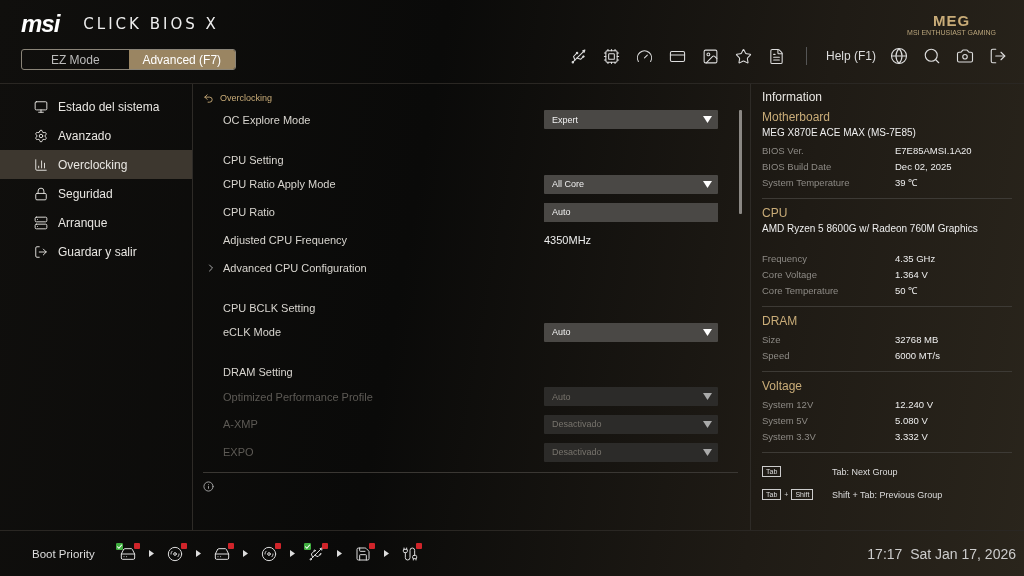 The height and width of the screenshot is (576, 1024). What do you see at coordinates (267, 119) in the screenshot?
I see `setting-label: OC Explore Mode` at bounding box center [267, 119].